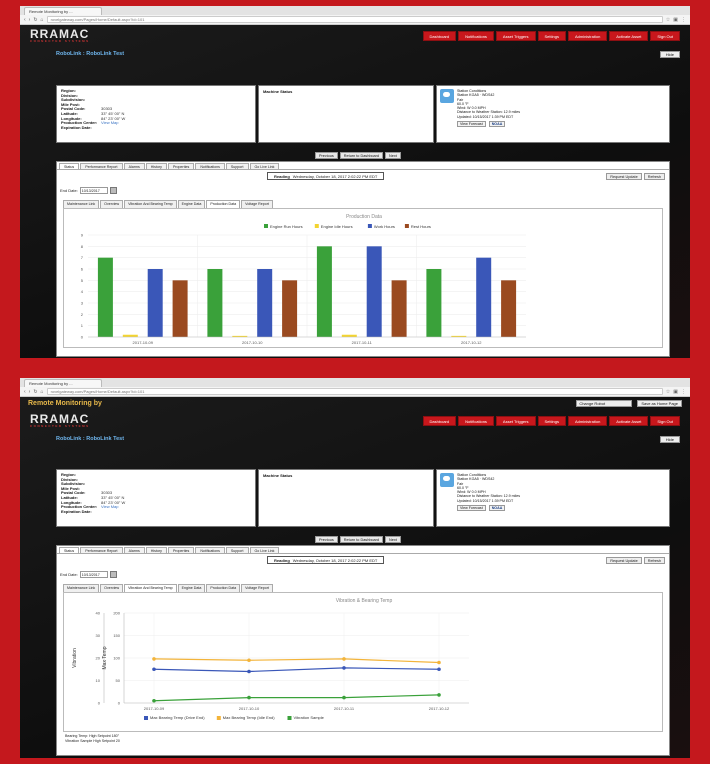  Describe the element at coordinates (249, 717) in the screenshot. I see `legend-label: Max Bearing Temp (Idle End)` at that location.